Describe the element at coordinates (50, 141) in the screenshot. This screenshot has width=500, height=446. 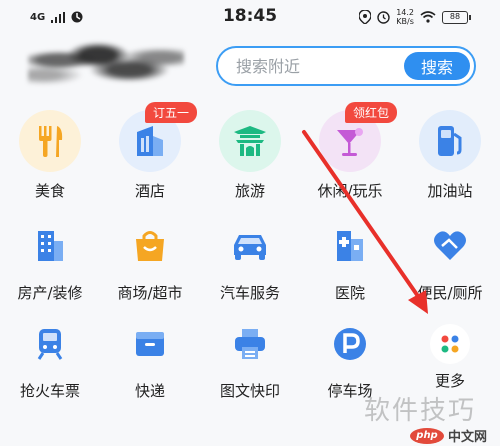
I see `fork-knife-icon` at that location.